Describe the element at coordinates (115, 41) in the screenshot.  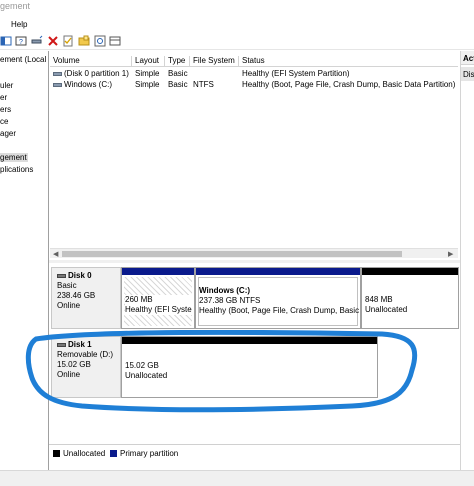
I see `view-icon` at that location.